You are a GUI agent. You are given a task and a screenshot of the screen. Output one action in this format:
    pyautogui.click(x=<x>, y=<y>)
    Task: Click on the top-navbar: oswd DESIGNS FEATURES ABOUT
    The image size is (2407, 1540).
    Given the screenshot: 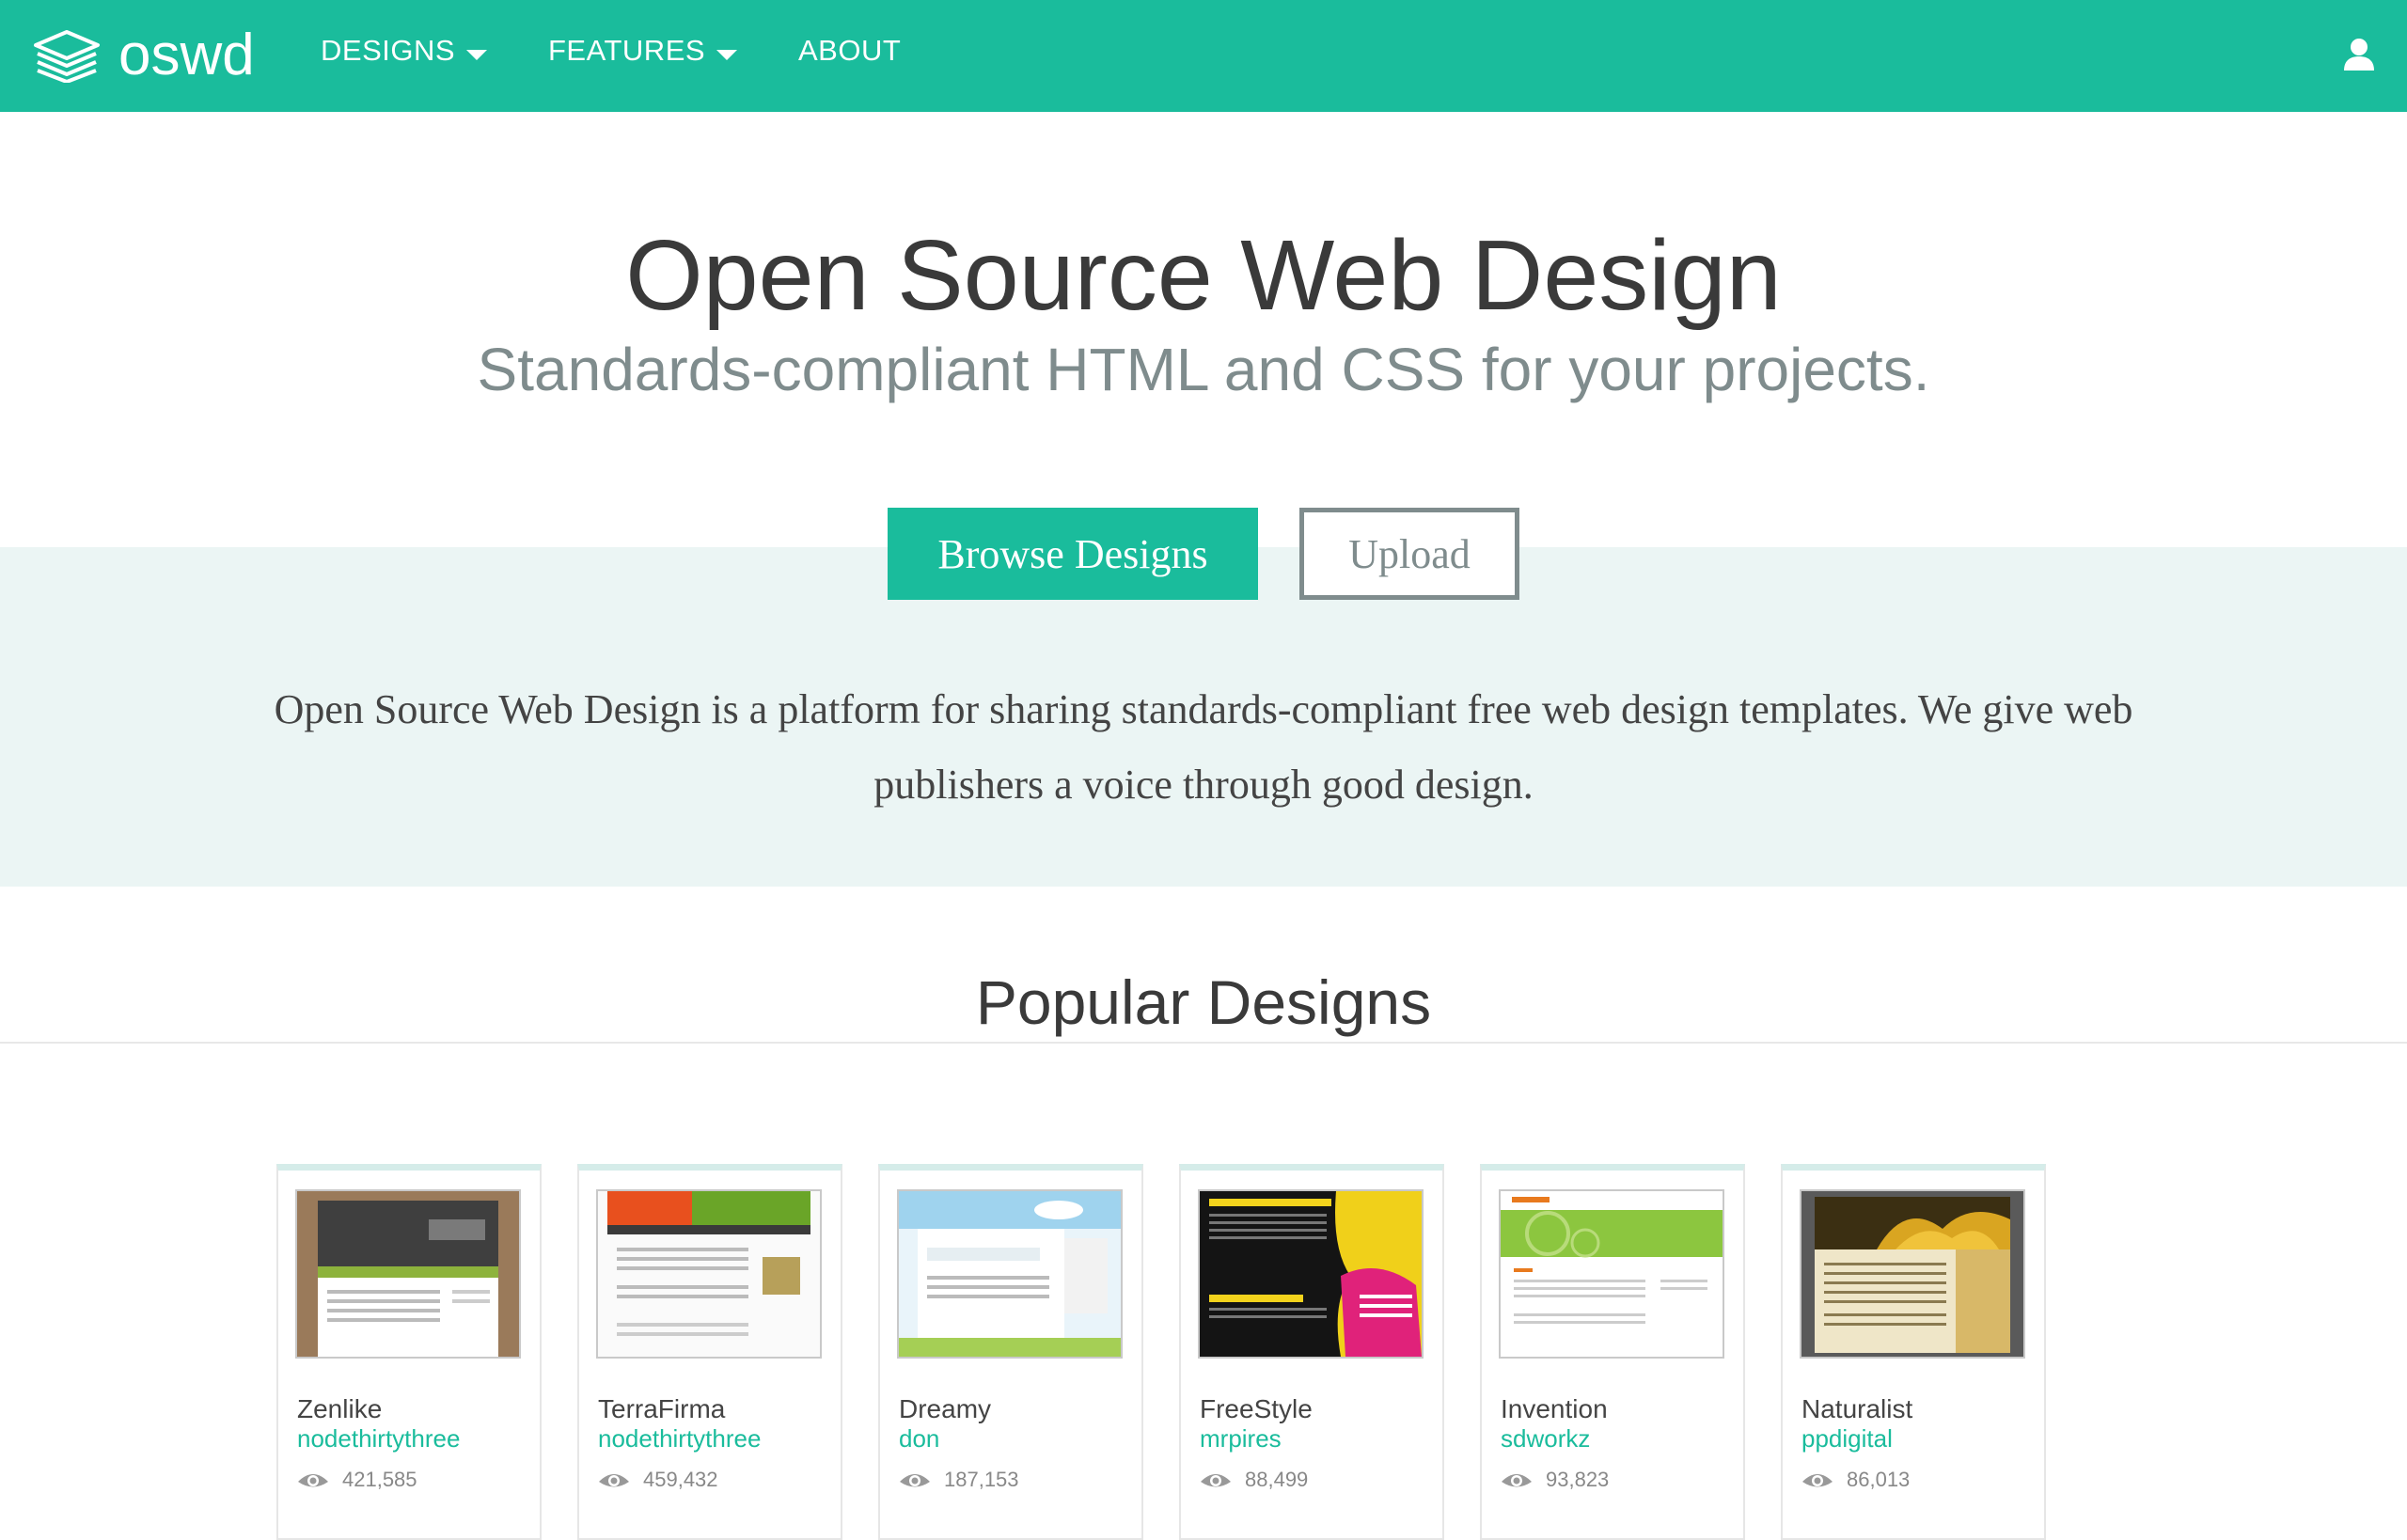 What is the action you would take?
    pyautogui.click(x=1203, y=56)
    